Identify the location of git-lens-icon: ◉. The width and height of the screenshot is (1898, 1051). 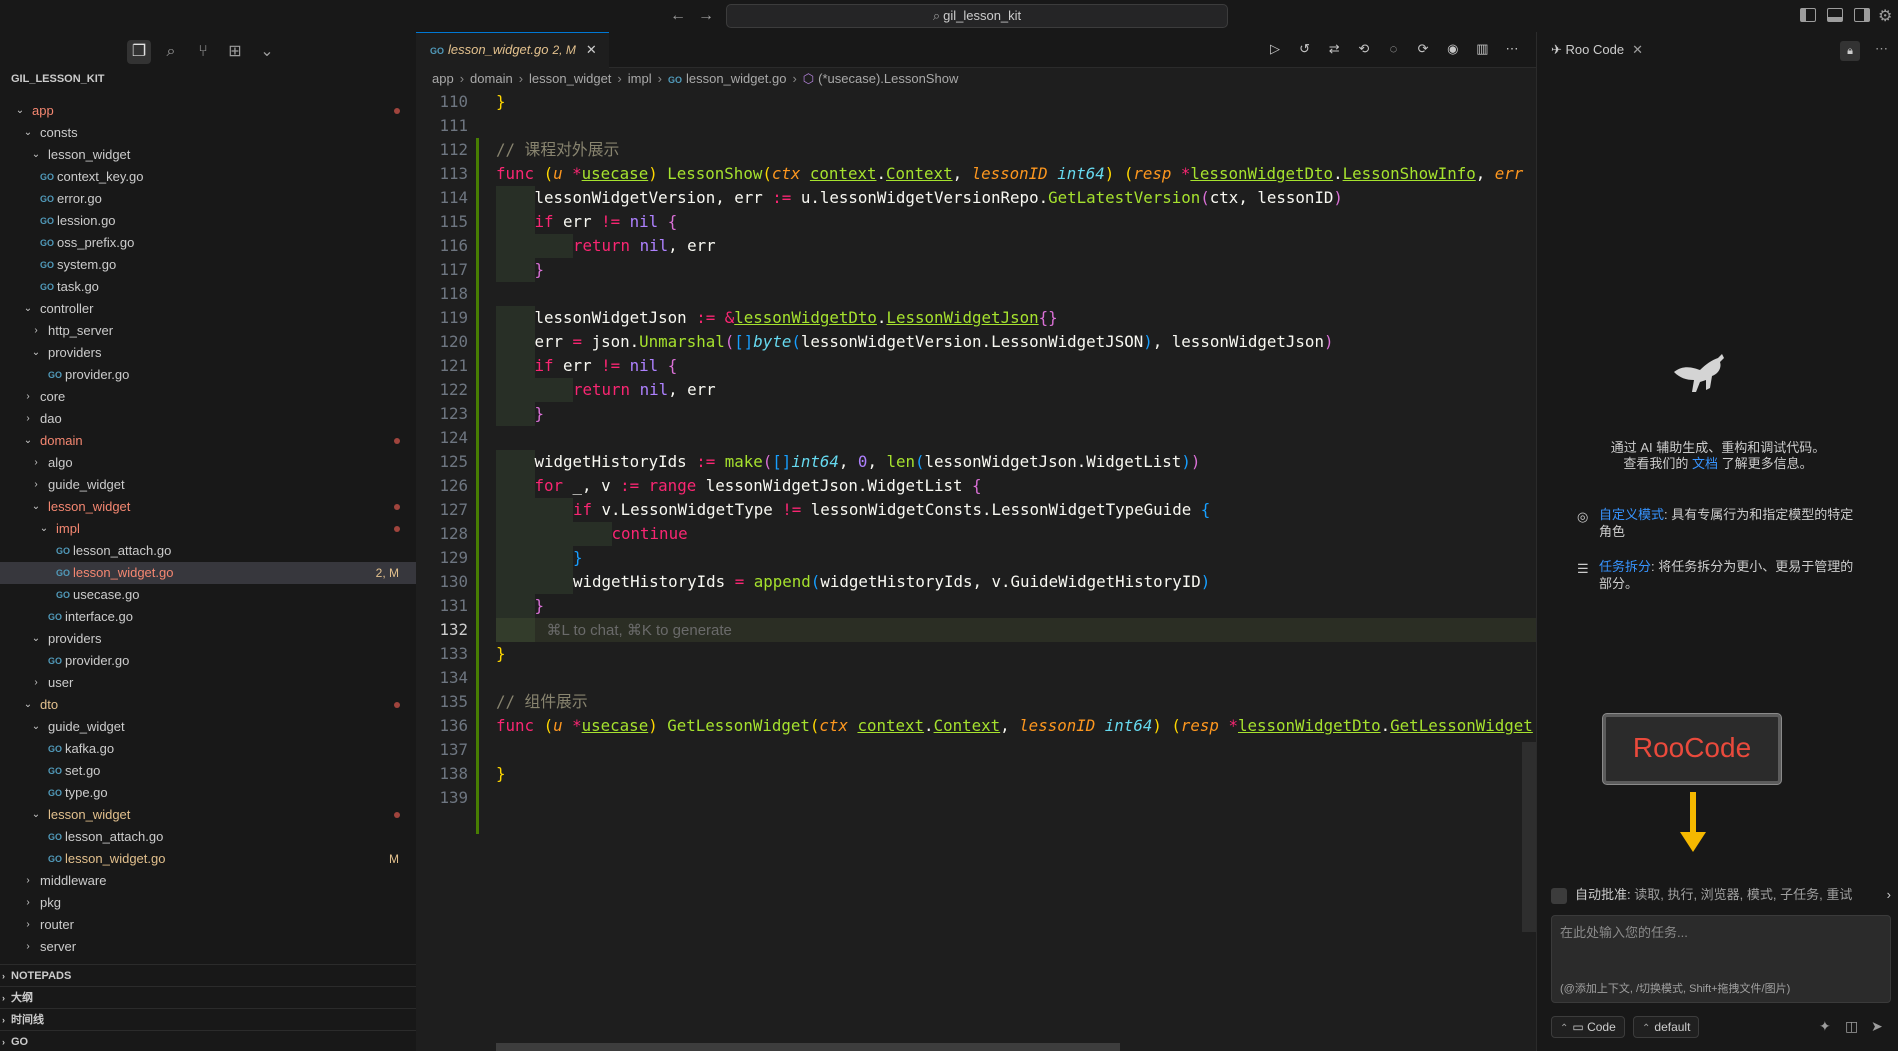
(1453, 49).